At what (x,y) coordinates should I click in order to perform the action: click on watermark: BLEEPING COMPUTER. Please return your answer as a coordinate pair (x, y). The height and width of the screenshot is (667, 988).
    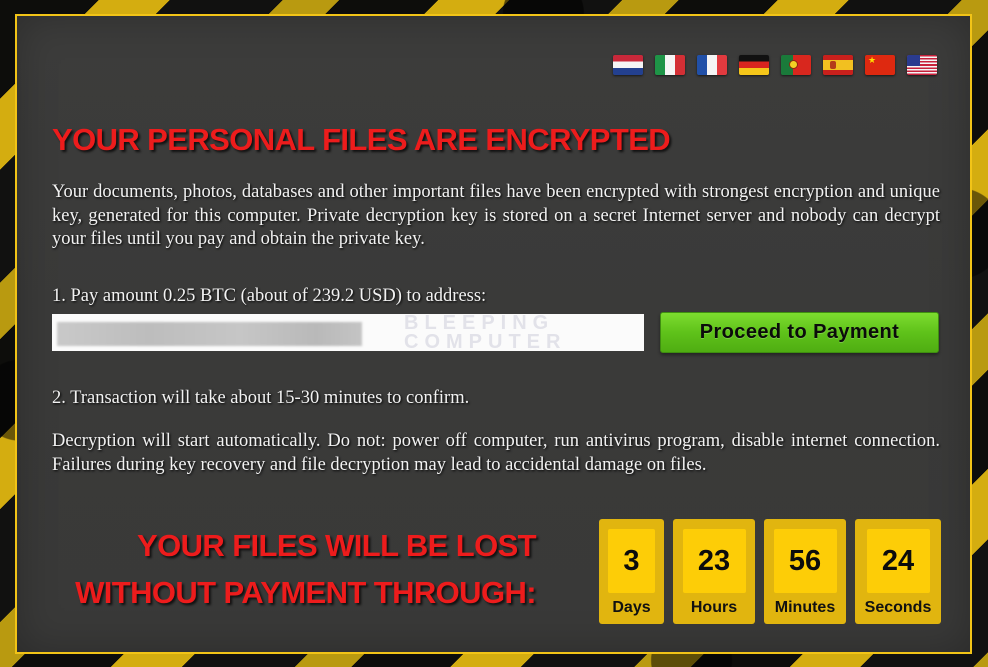
    Looking at the image, I should click on (485, 333).